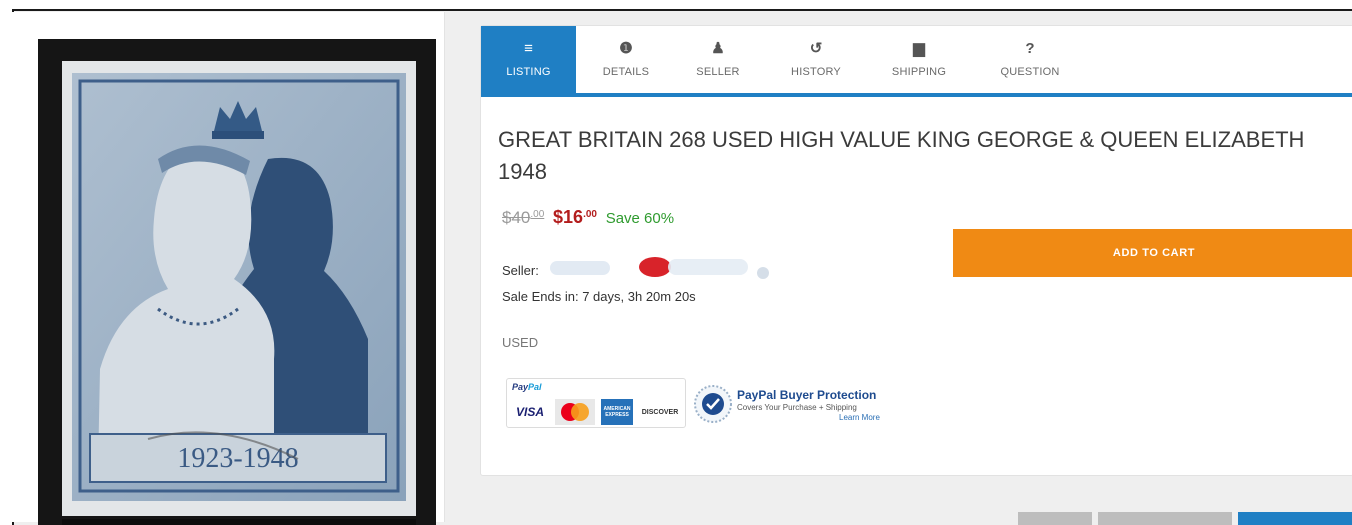  What do you see at coordinates (528, 72) in the screenshot?
I see `tab-label: LISTING` at bounding box center [528, 72].